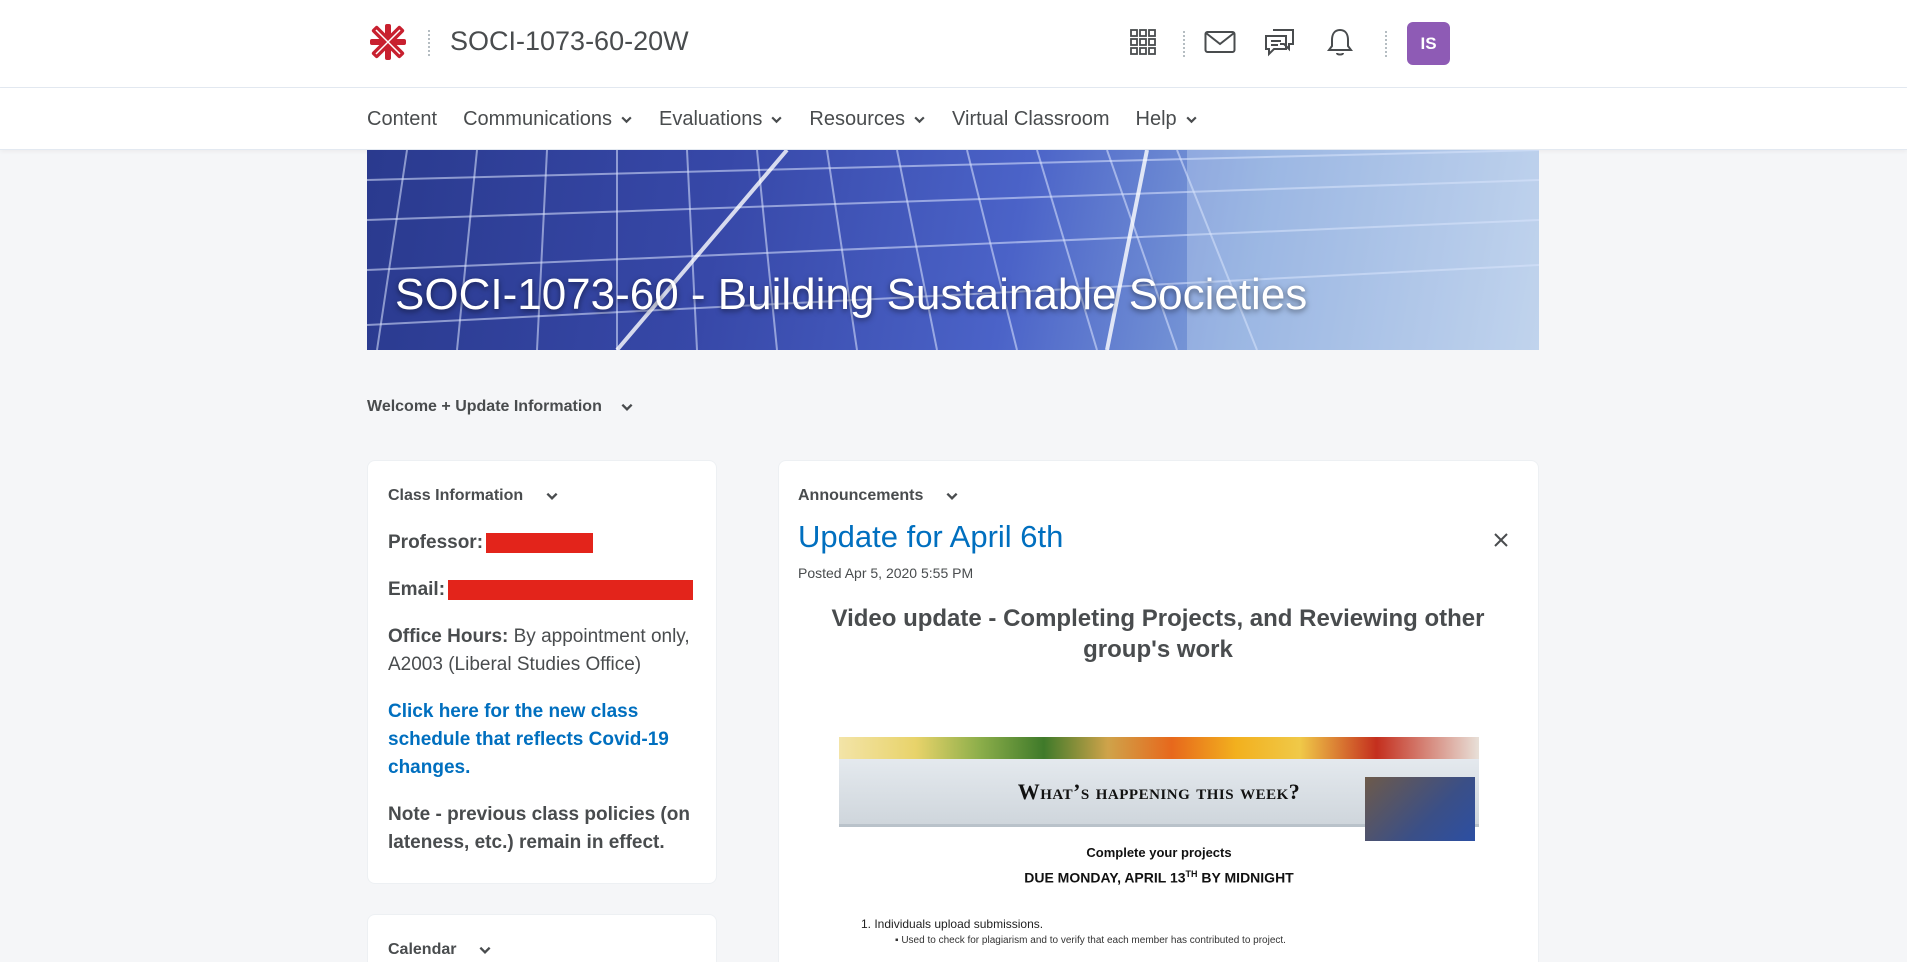 The image size is (1907, 962). What do you see at coordinates (1158, 496) in the screenshot?
I see `widget-heading: Announcements` at bounding box center [1158, 496].